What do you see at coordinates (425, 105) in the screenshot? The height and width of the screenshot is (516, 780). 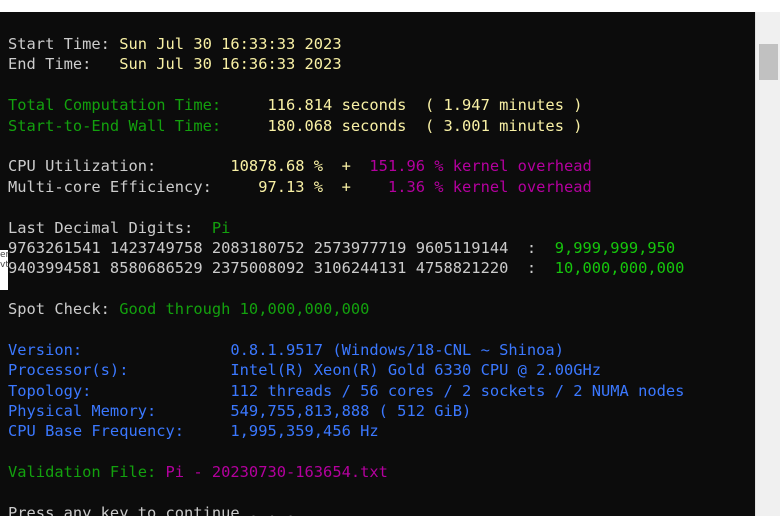 I see `console-text: 116.814 seconds ( 1.947 minutes )` at bounding box center [425, 105].